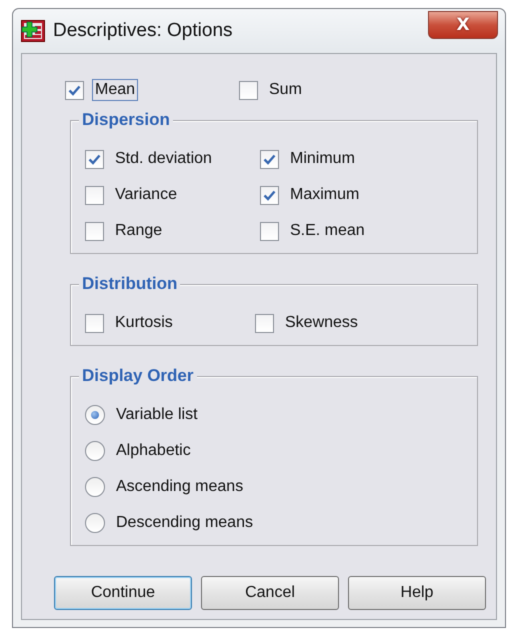 Image resolution: width=516 pixels, height=634 pixels. I want to click on option-label: Std. deviation, so click(163, 159).